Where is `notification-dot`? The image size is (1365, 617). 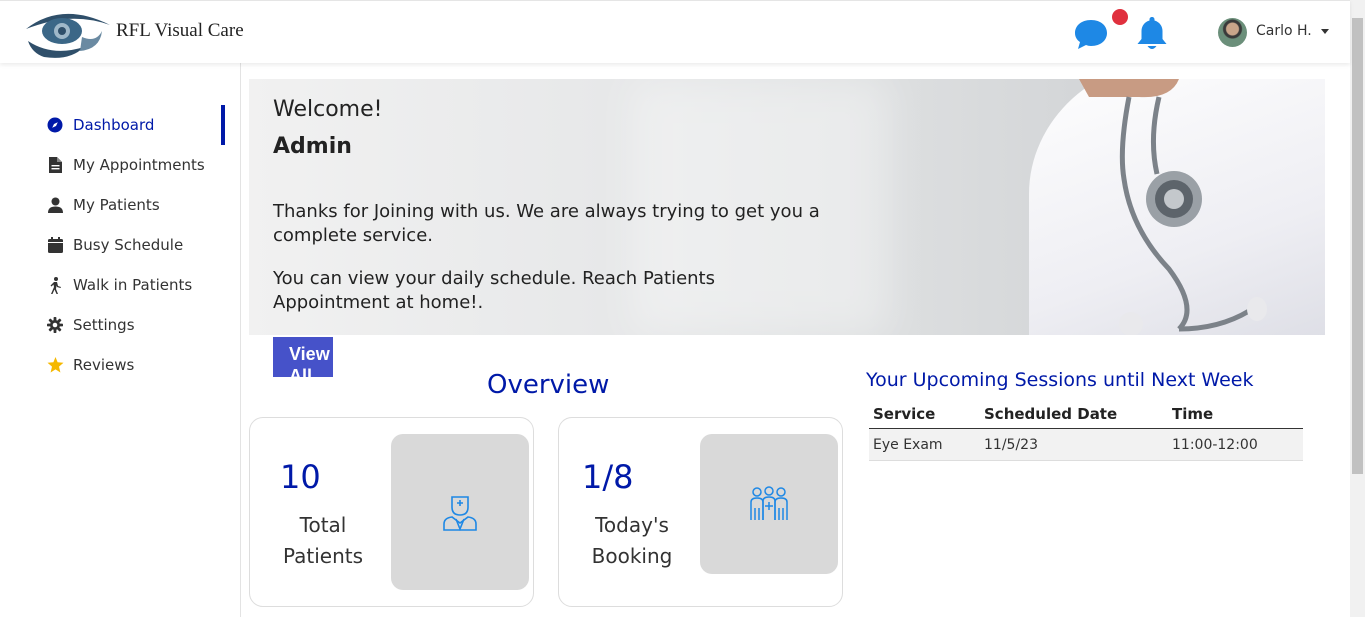 notification-dot is located at coordinates (1120, 17).